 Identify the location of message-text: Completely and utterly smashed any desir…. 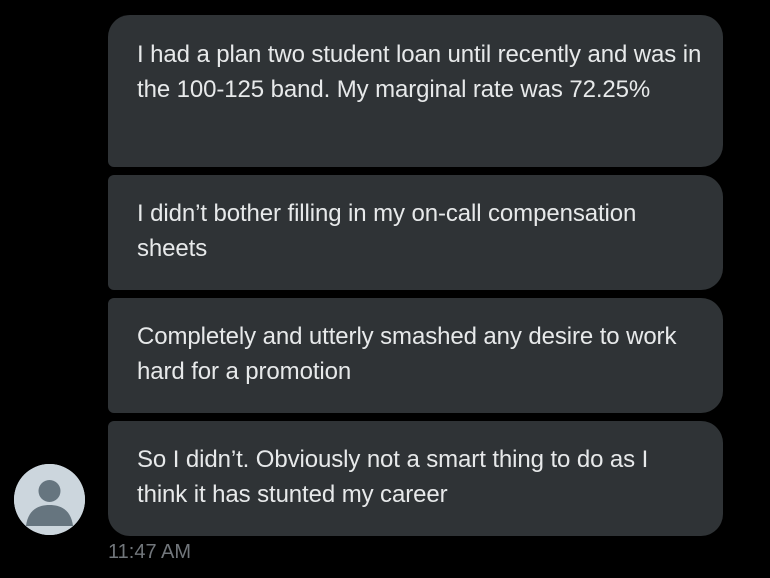
(407, 354).